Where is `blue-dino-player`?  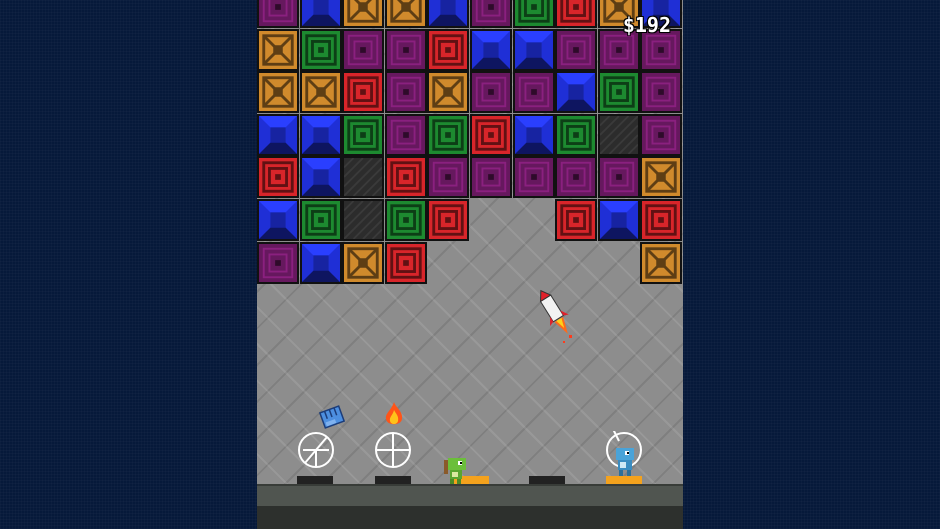 blue-dino-player is located at coordinates (625, 462).